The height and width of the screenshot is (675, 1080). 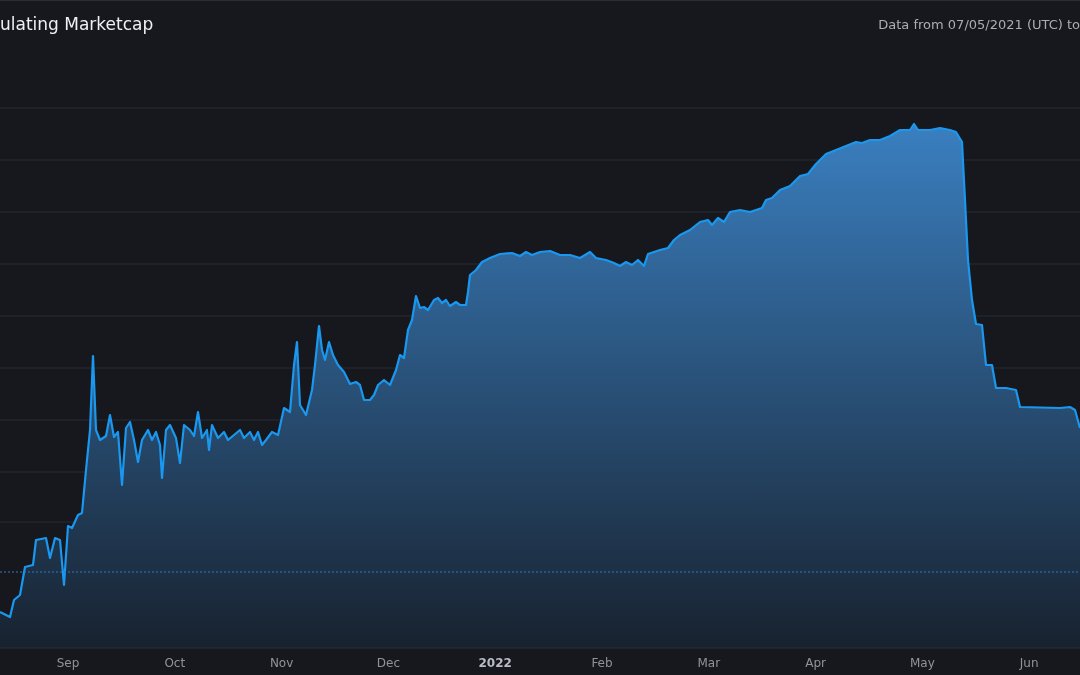 What do you see at coordinates (77, 24) in the screenshot?
I see `chart-title: ulating Marketcap` at bounding box center [77, 24].